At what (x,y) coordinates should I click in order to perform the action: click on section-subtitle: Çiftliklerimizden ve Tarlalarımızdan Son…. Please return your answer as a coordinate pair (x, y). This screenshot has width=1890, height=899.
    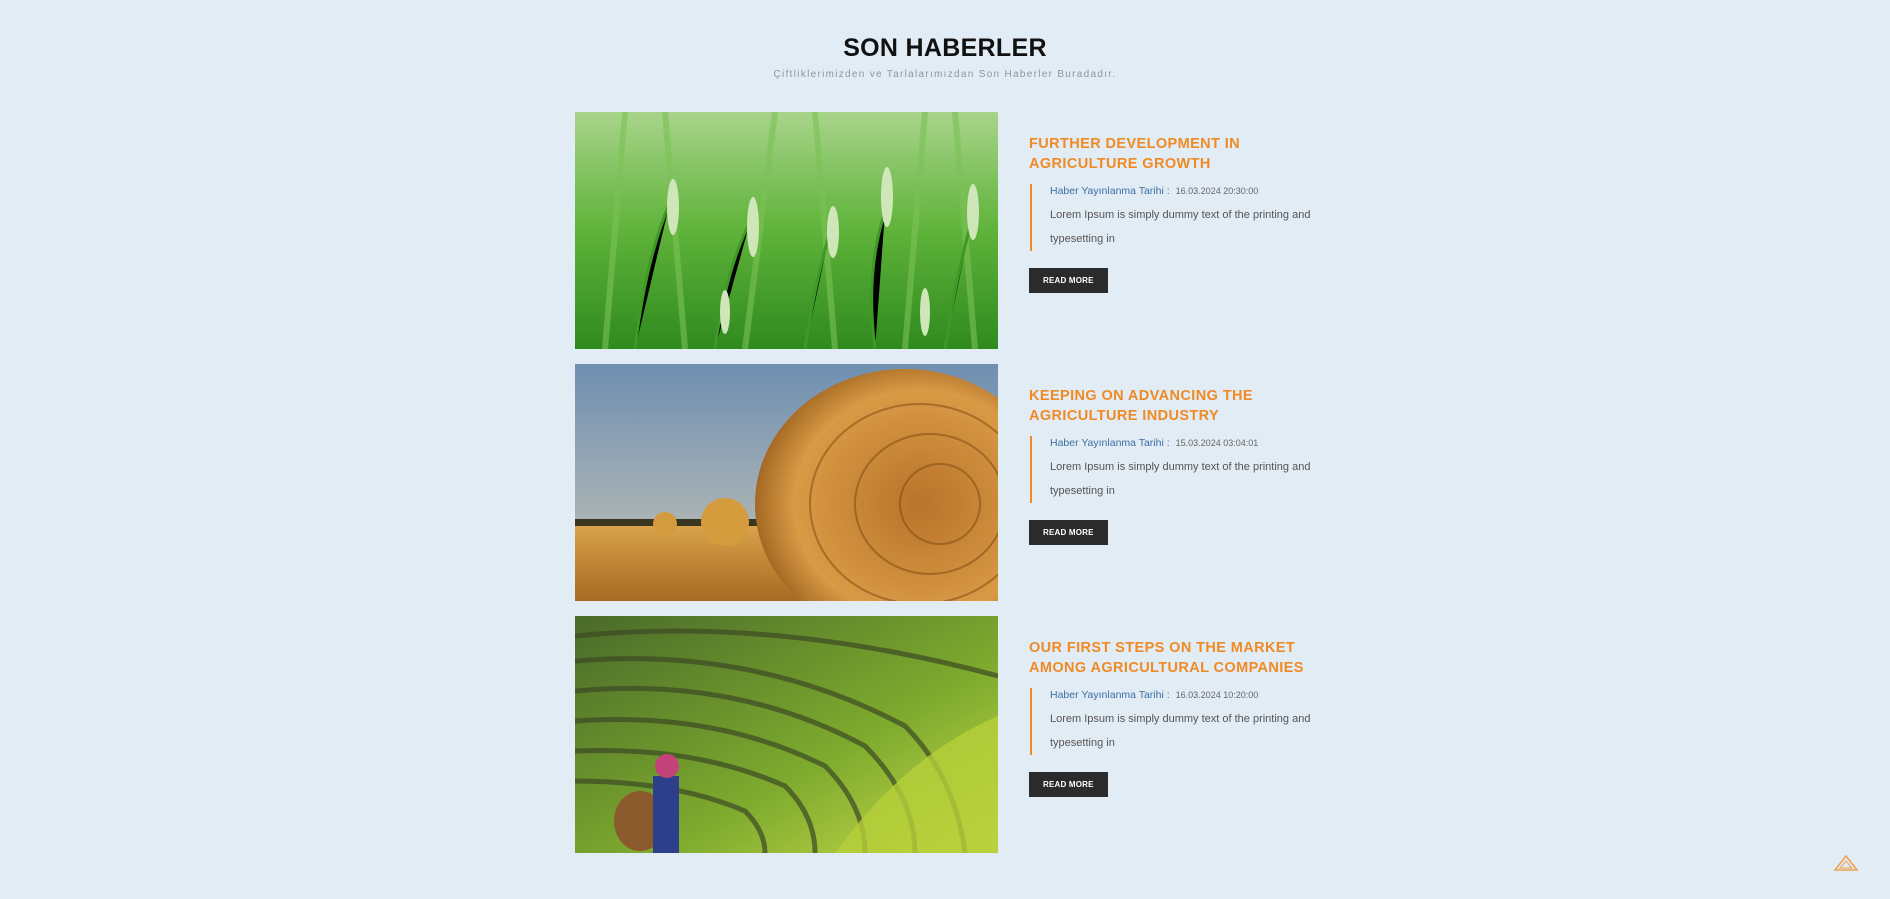
    Looking at the image, I should click on (945, 74).